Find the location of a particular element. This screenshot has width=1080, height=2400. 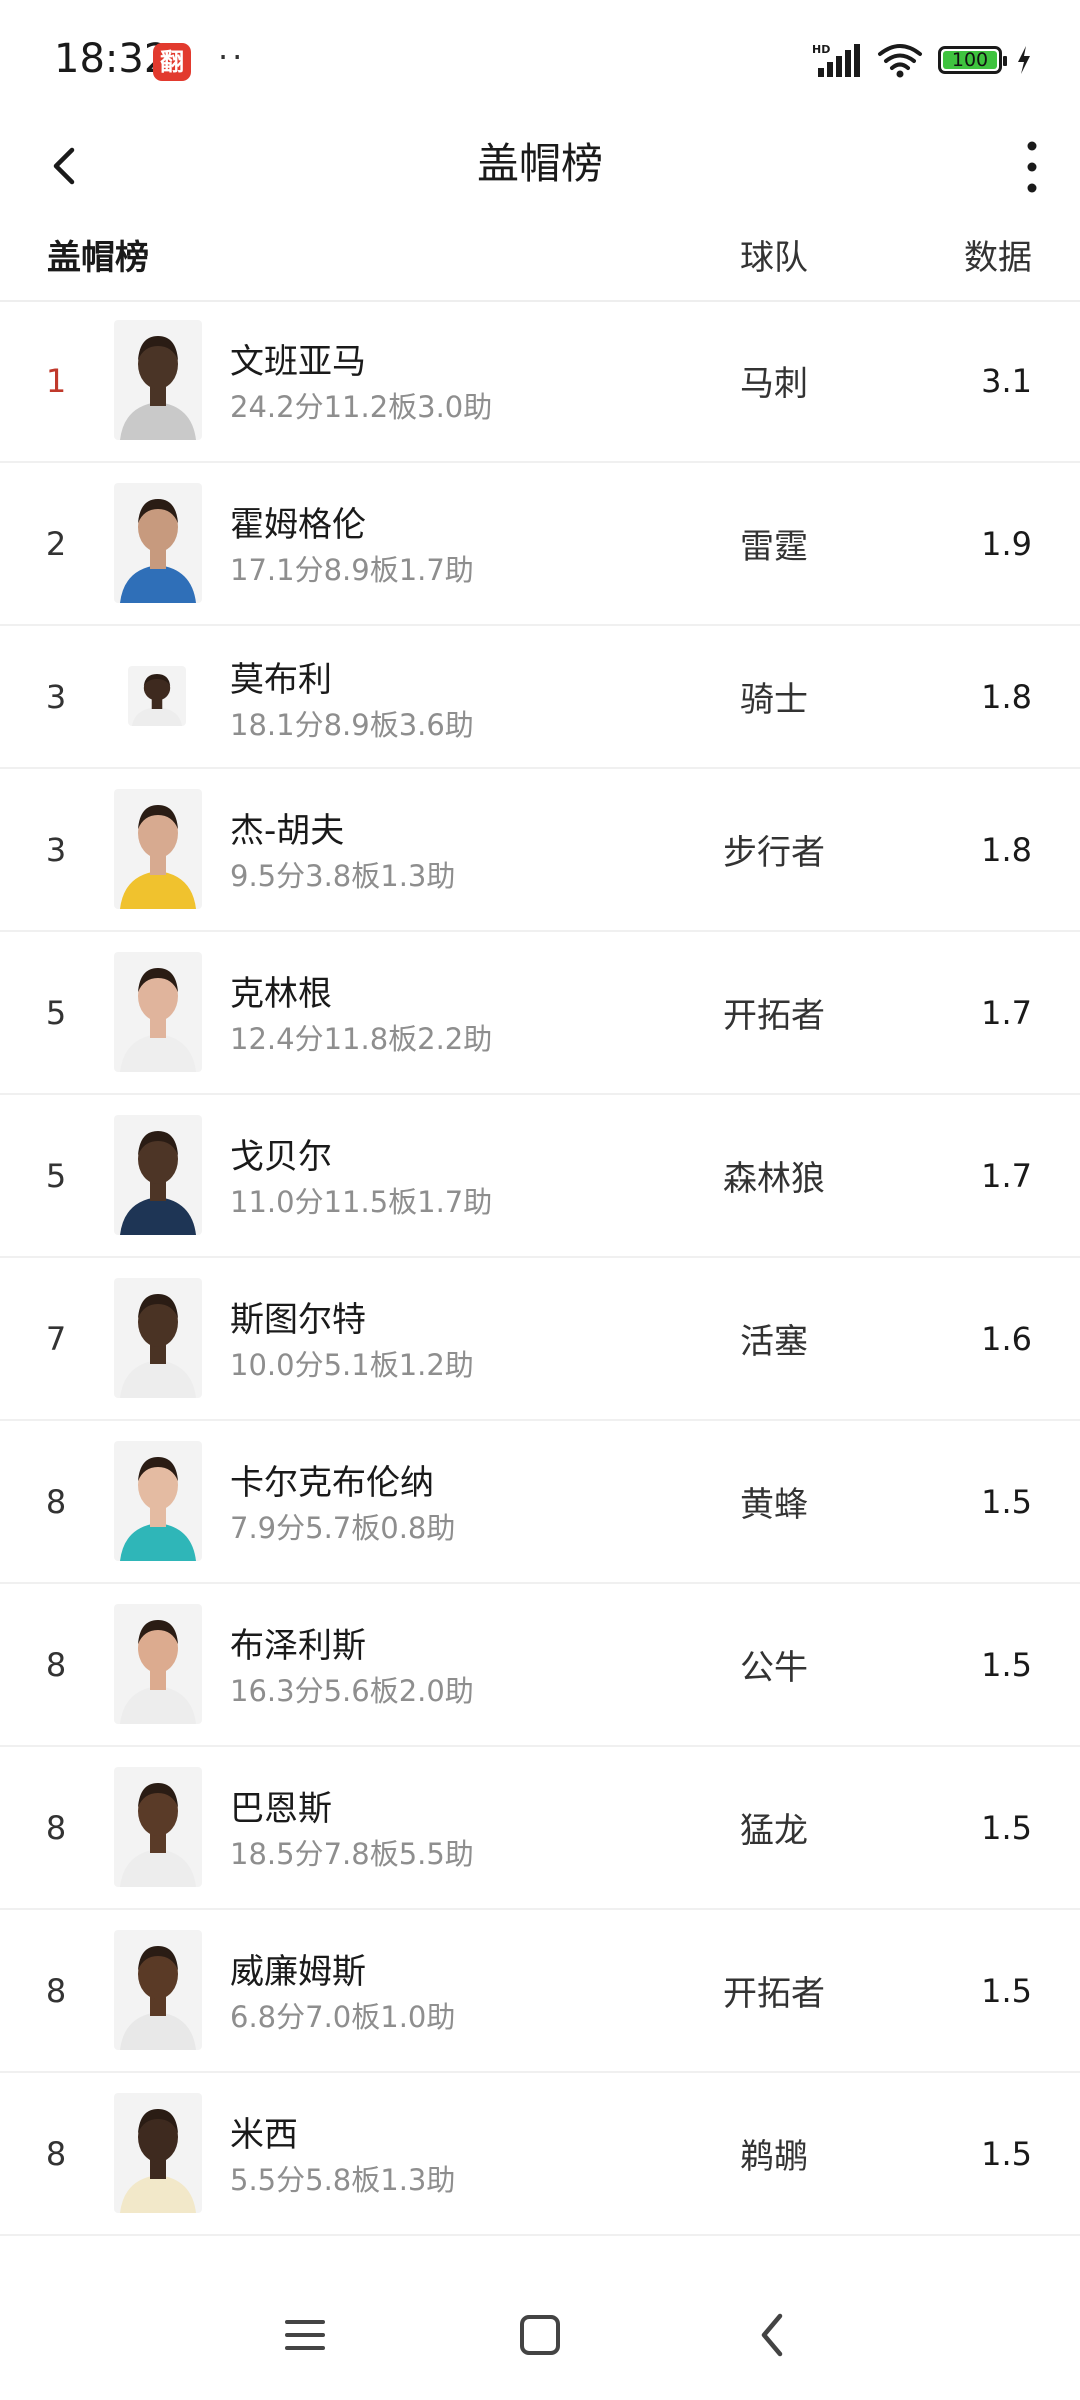

player-name: 米西 is located at coordinates (264, 2135).